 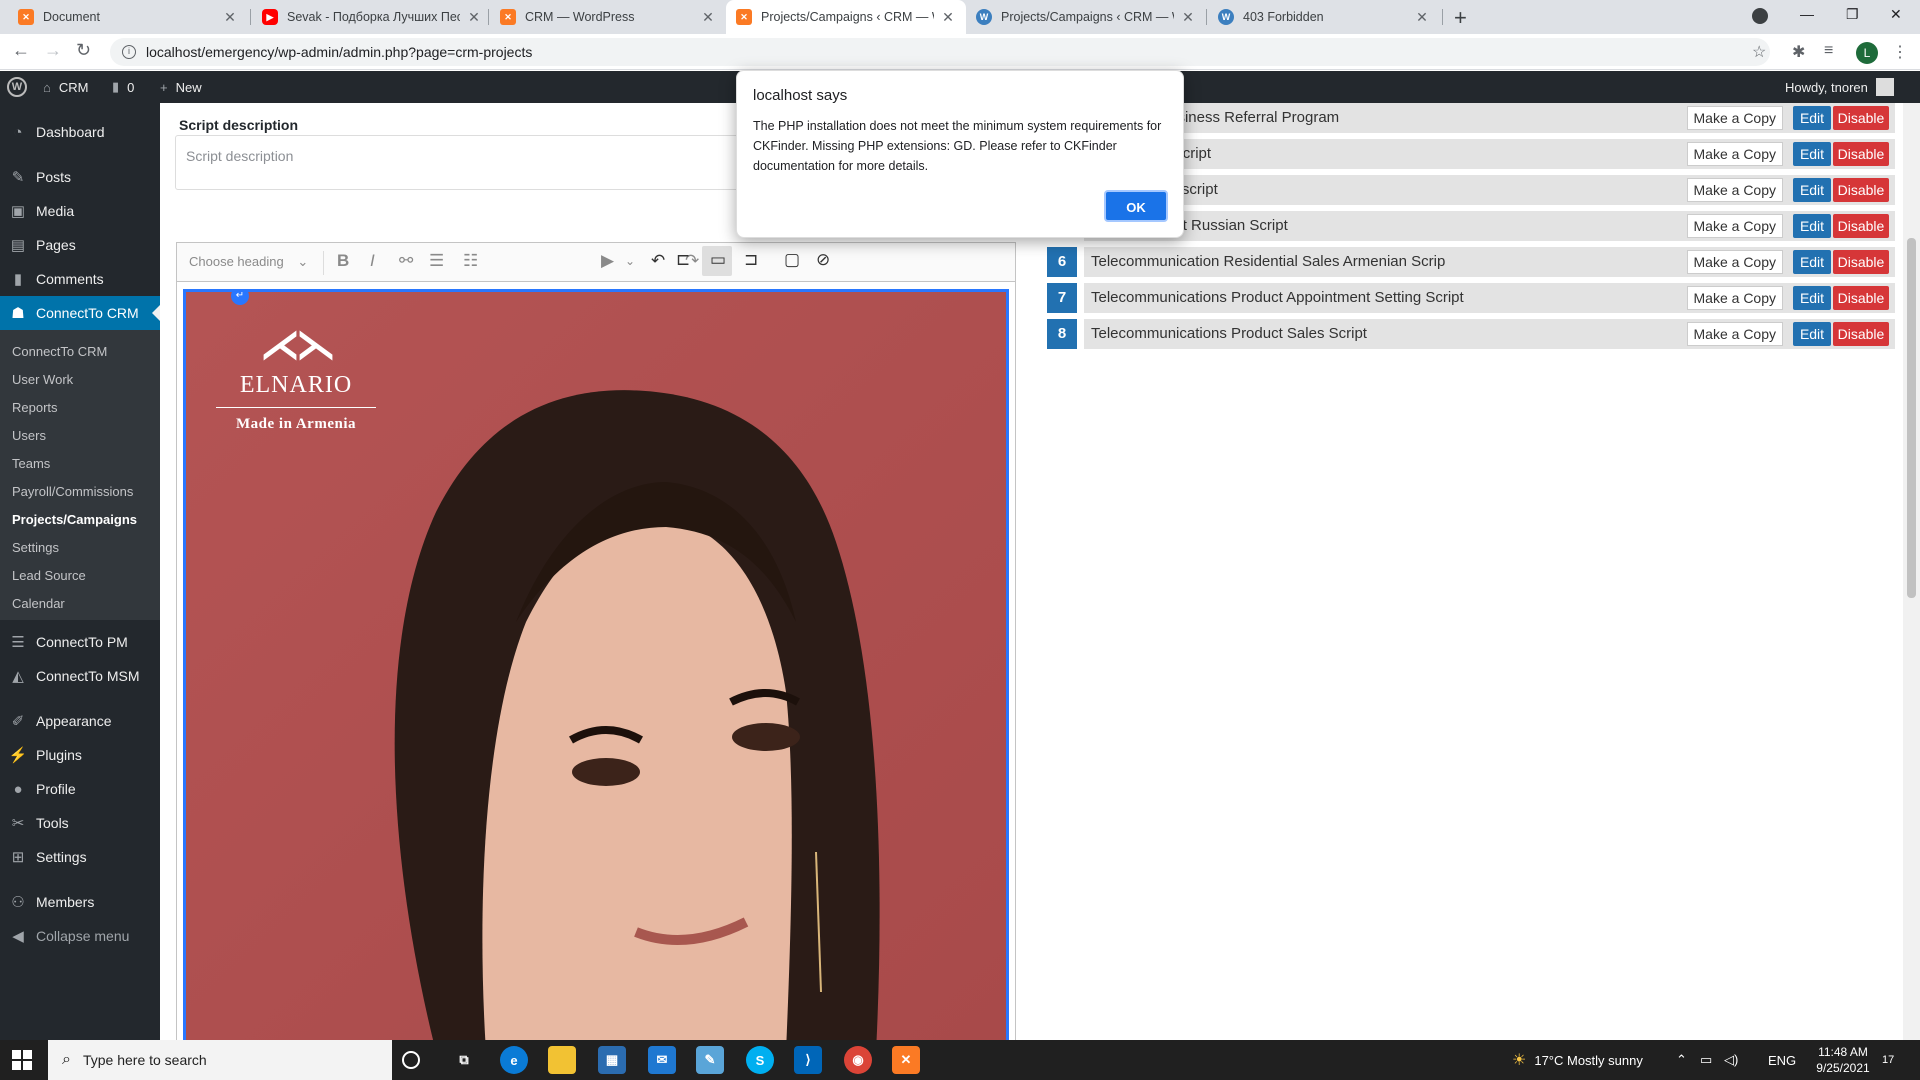 I want to click on restore-icon: ❐, so click(x=1852, y=14).